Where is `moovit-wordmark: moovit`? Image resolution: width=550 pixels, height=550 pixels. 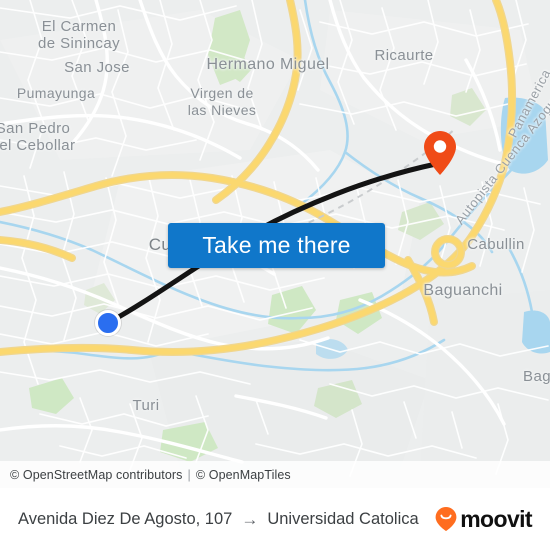
moovit-wordmark: moovit is located at coordinates (496, 518).